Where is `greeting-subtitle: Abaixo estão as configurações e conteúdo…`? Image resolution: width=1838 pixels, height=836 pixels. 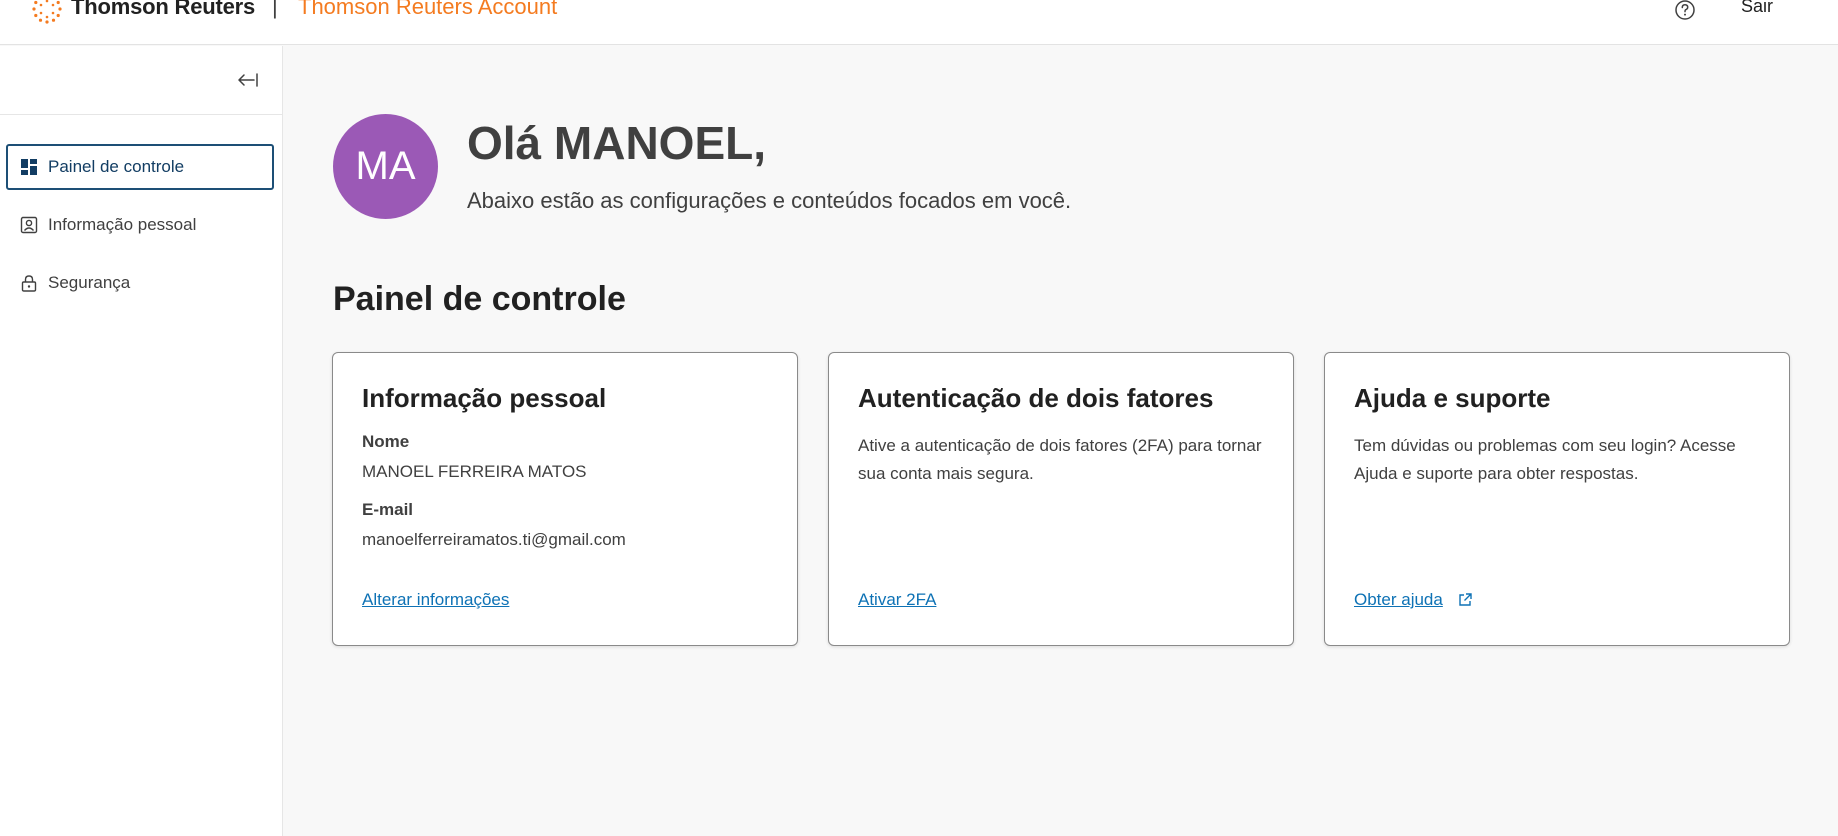
greeting-subtitle: Abaixo estão as configurações e conteúdo… is located at coordinates (769, 200).